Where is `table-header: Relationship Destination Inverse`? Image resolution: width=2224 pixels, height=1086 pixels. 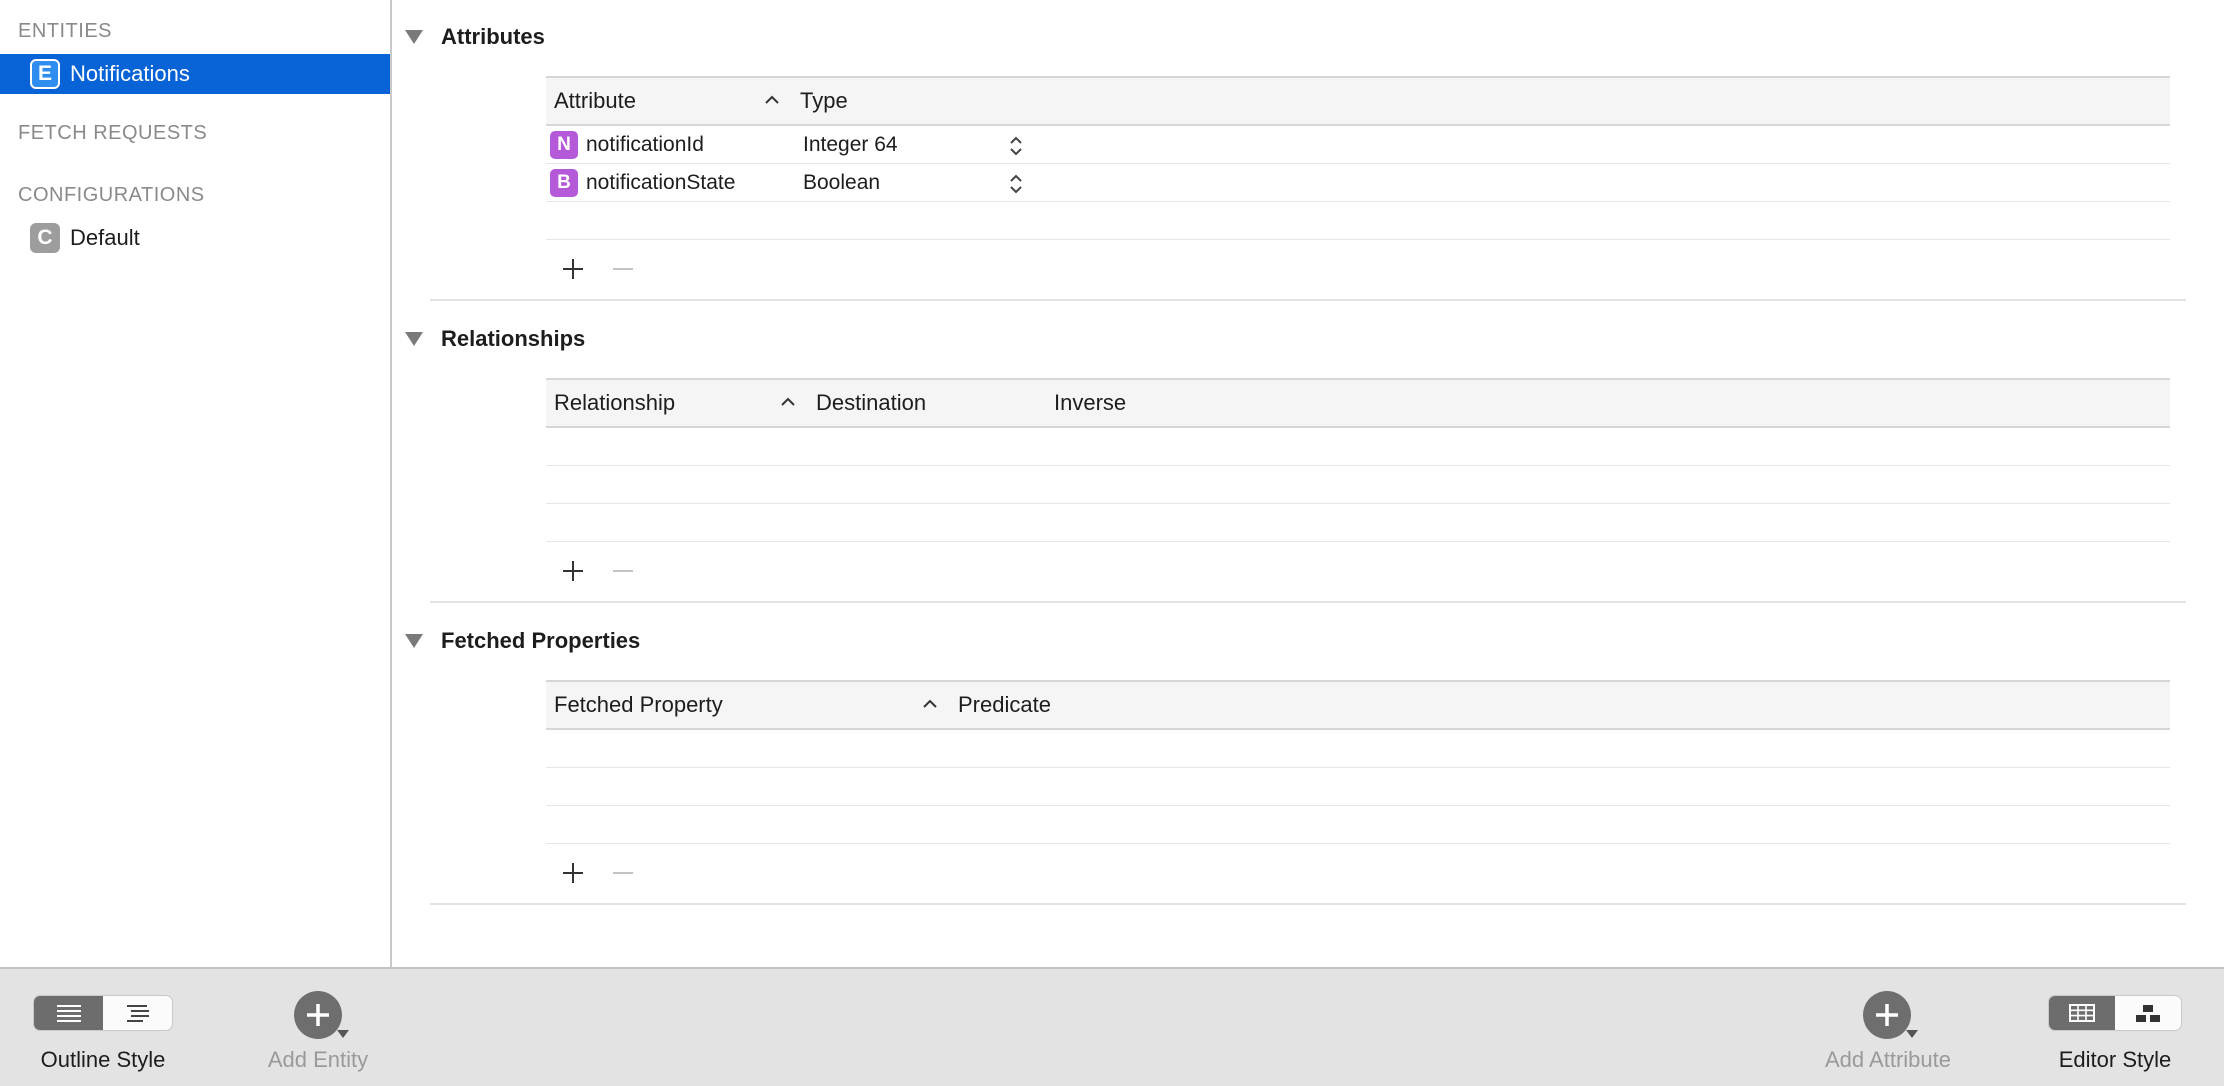
table-header: Relationship Destination Inverse is located at coordinates (1358, 403).